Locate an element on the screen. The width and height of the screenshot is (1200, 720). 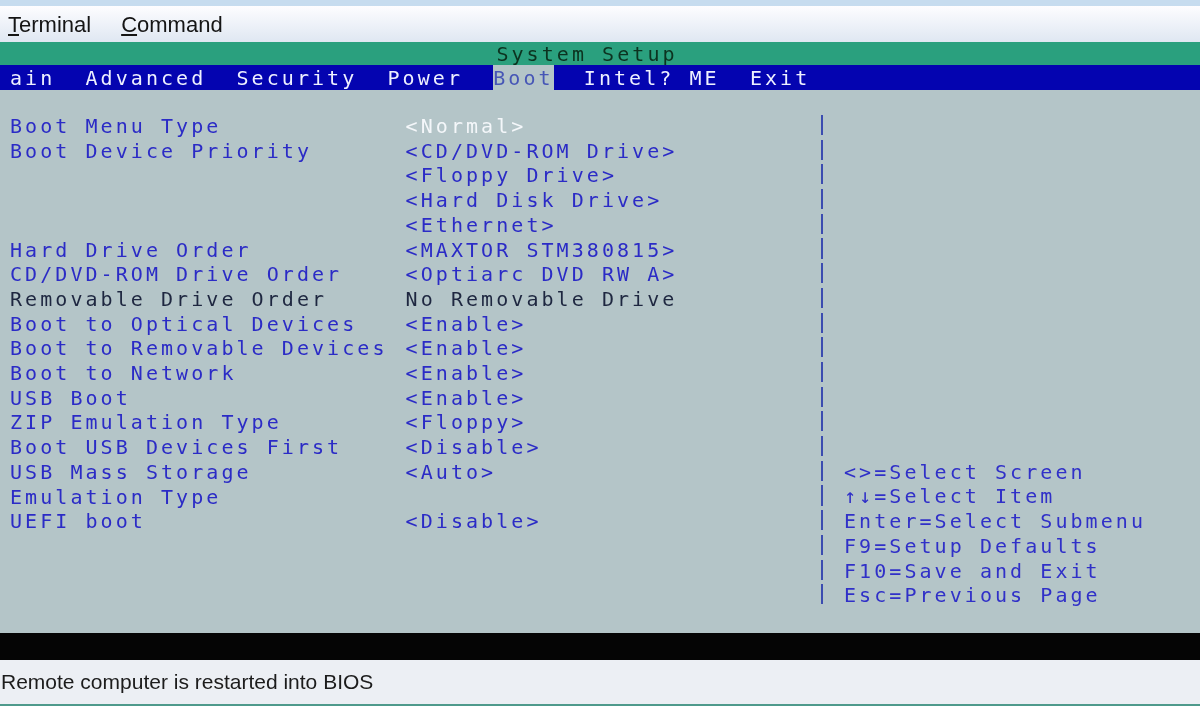
help-text: ↑↓=Select Item is located at coordinates (950, 497).